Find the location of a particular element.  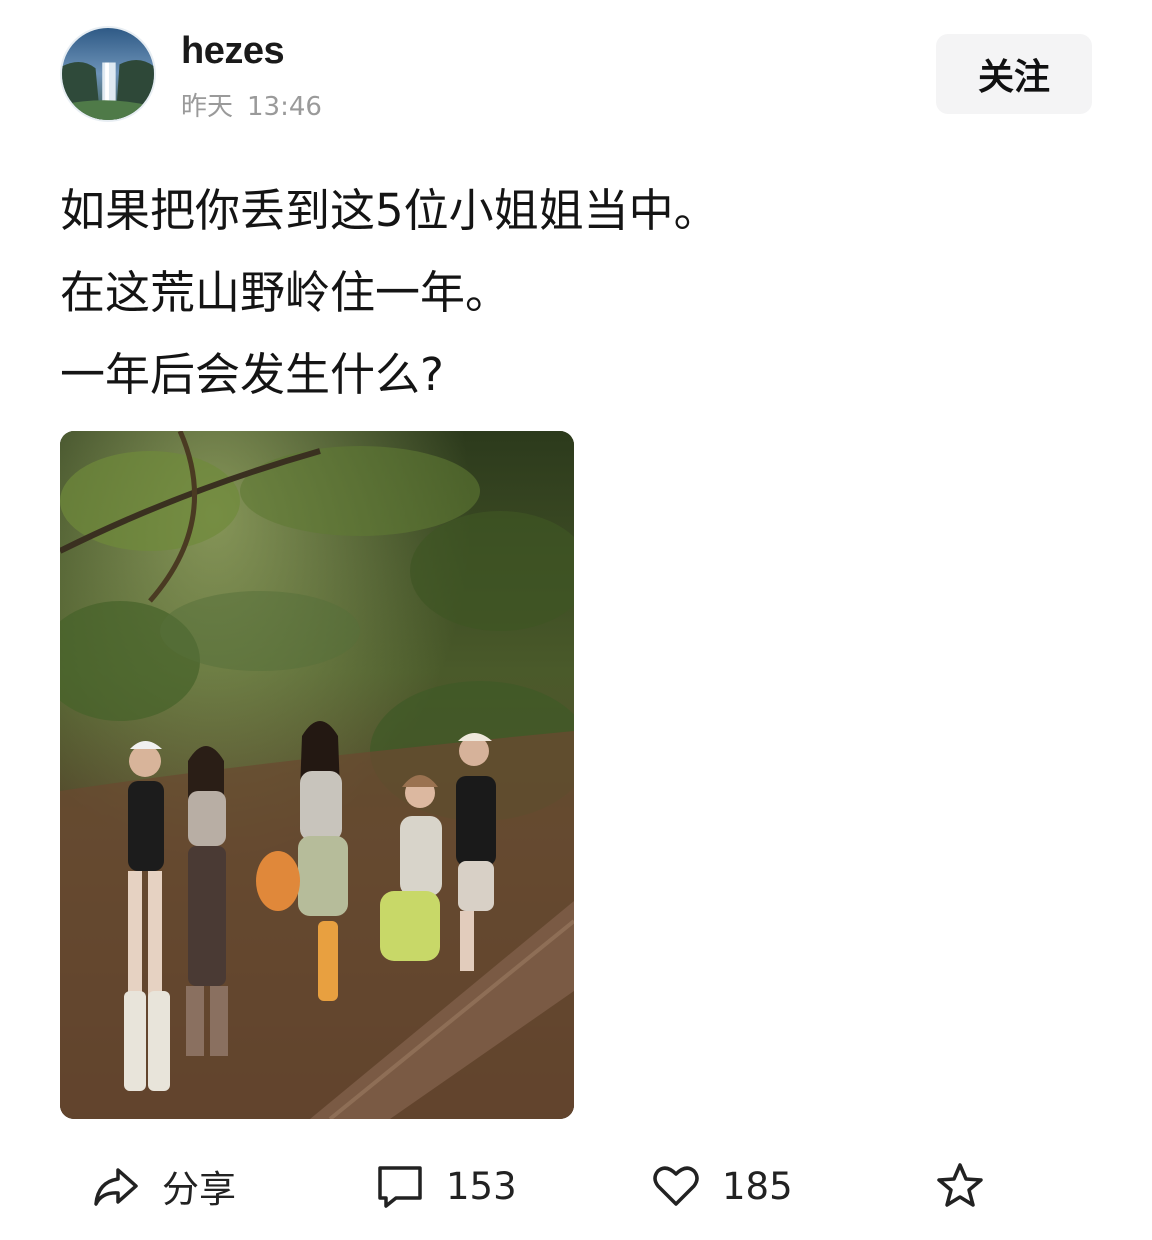

post-time: 13:46 is located at coordinates (284, 107).